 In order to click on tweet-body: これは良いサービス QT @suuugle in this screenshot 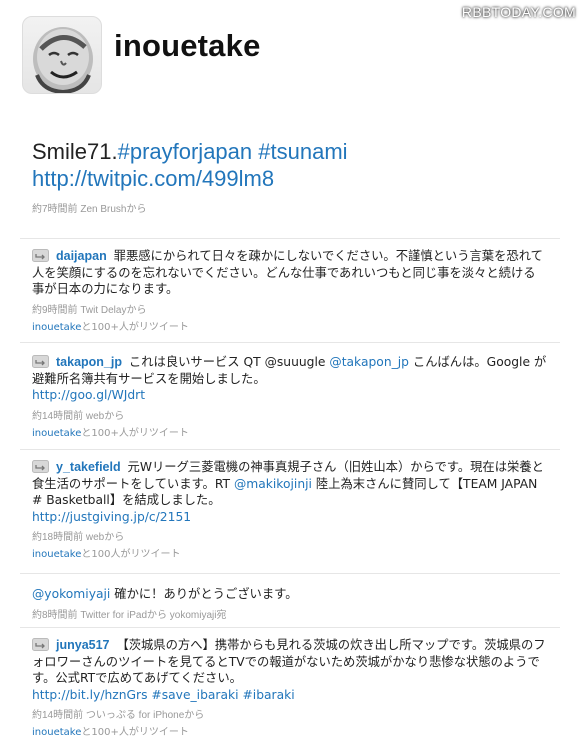, I will do `click(229, 362)`.